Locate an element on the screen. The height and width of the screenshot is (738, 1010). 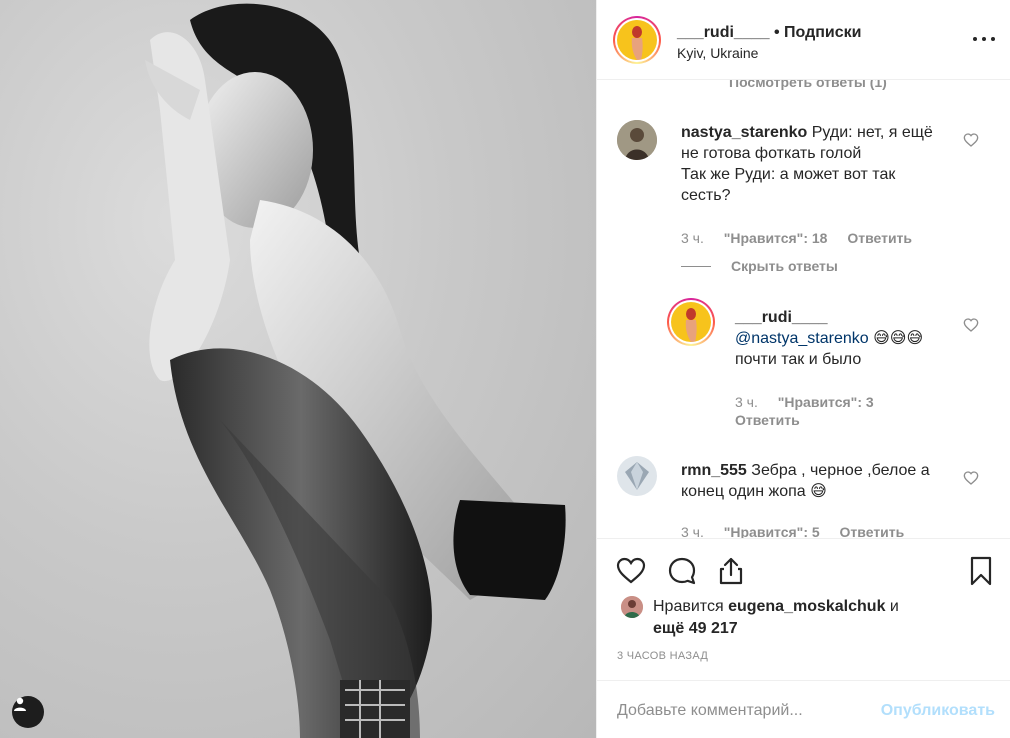
hide-replies-button: Скрыть ответы is located at coordinates (759, 266).